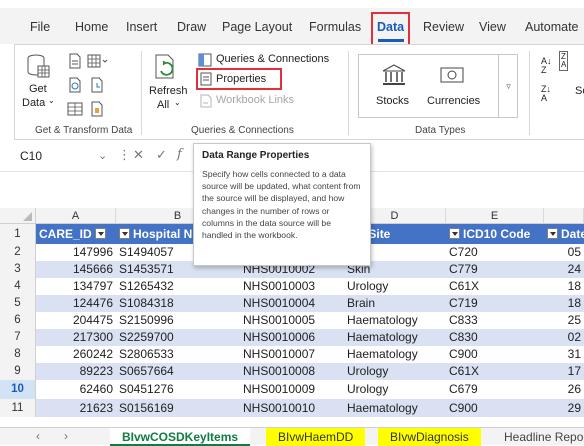 This screenshot has height=446, width=584. I want to click on row-header: 2, so click(18, 252).